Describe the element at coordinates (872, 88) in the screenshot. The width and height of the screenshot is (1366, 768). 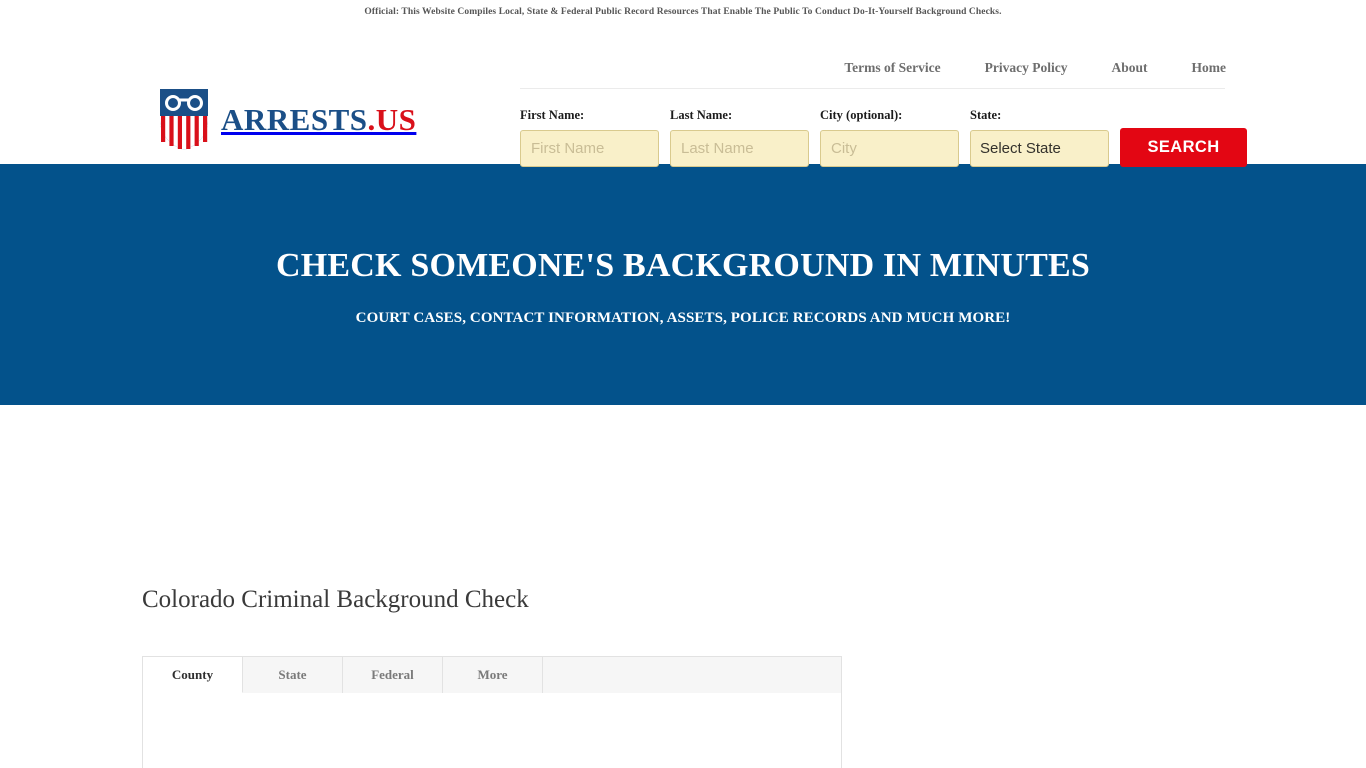
I see `header-divider` at that location.